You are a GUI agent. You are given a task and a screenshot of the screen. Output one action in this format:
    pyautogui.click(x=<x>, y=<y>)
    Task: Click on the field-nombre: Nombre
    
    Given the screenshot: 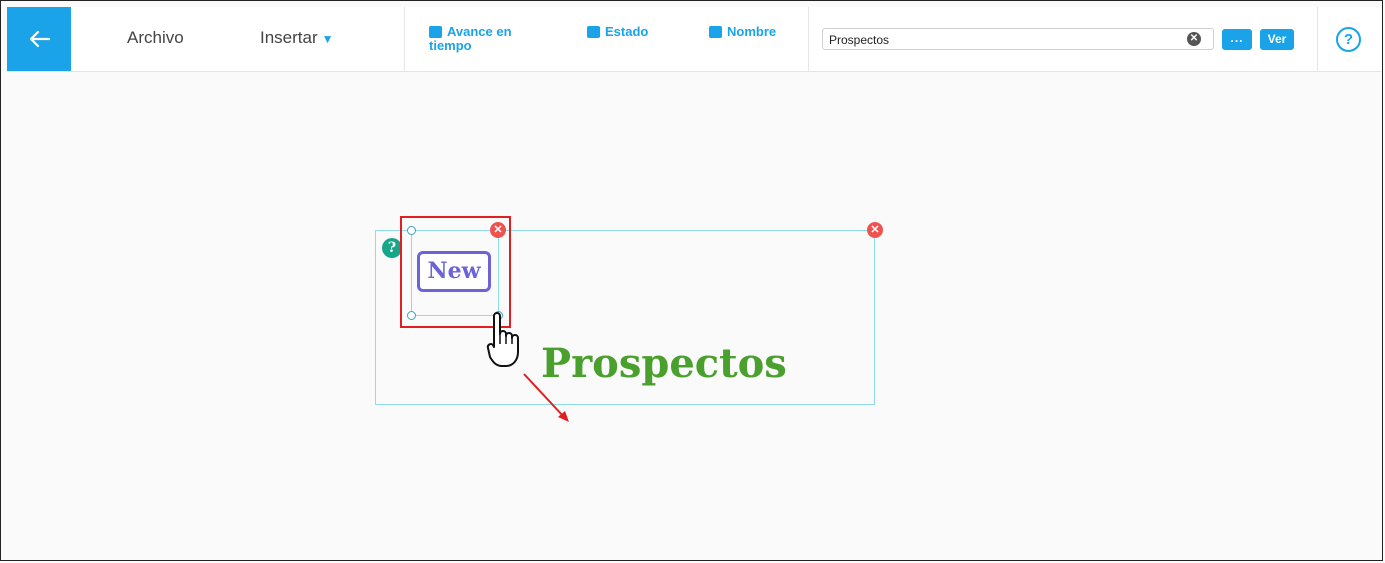 What is the action you would take?
    pyautogui.click(x=742, y=32)
    